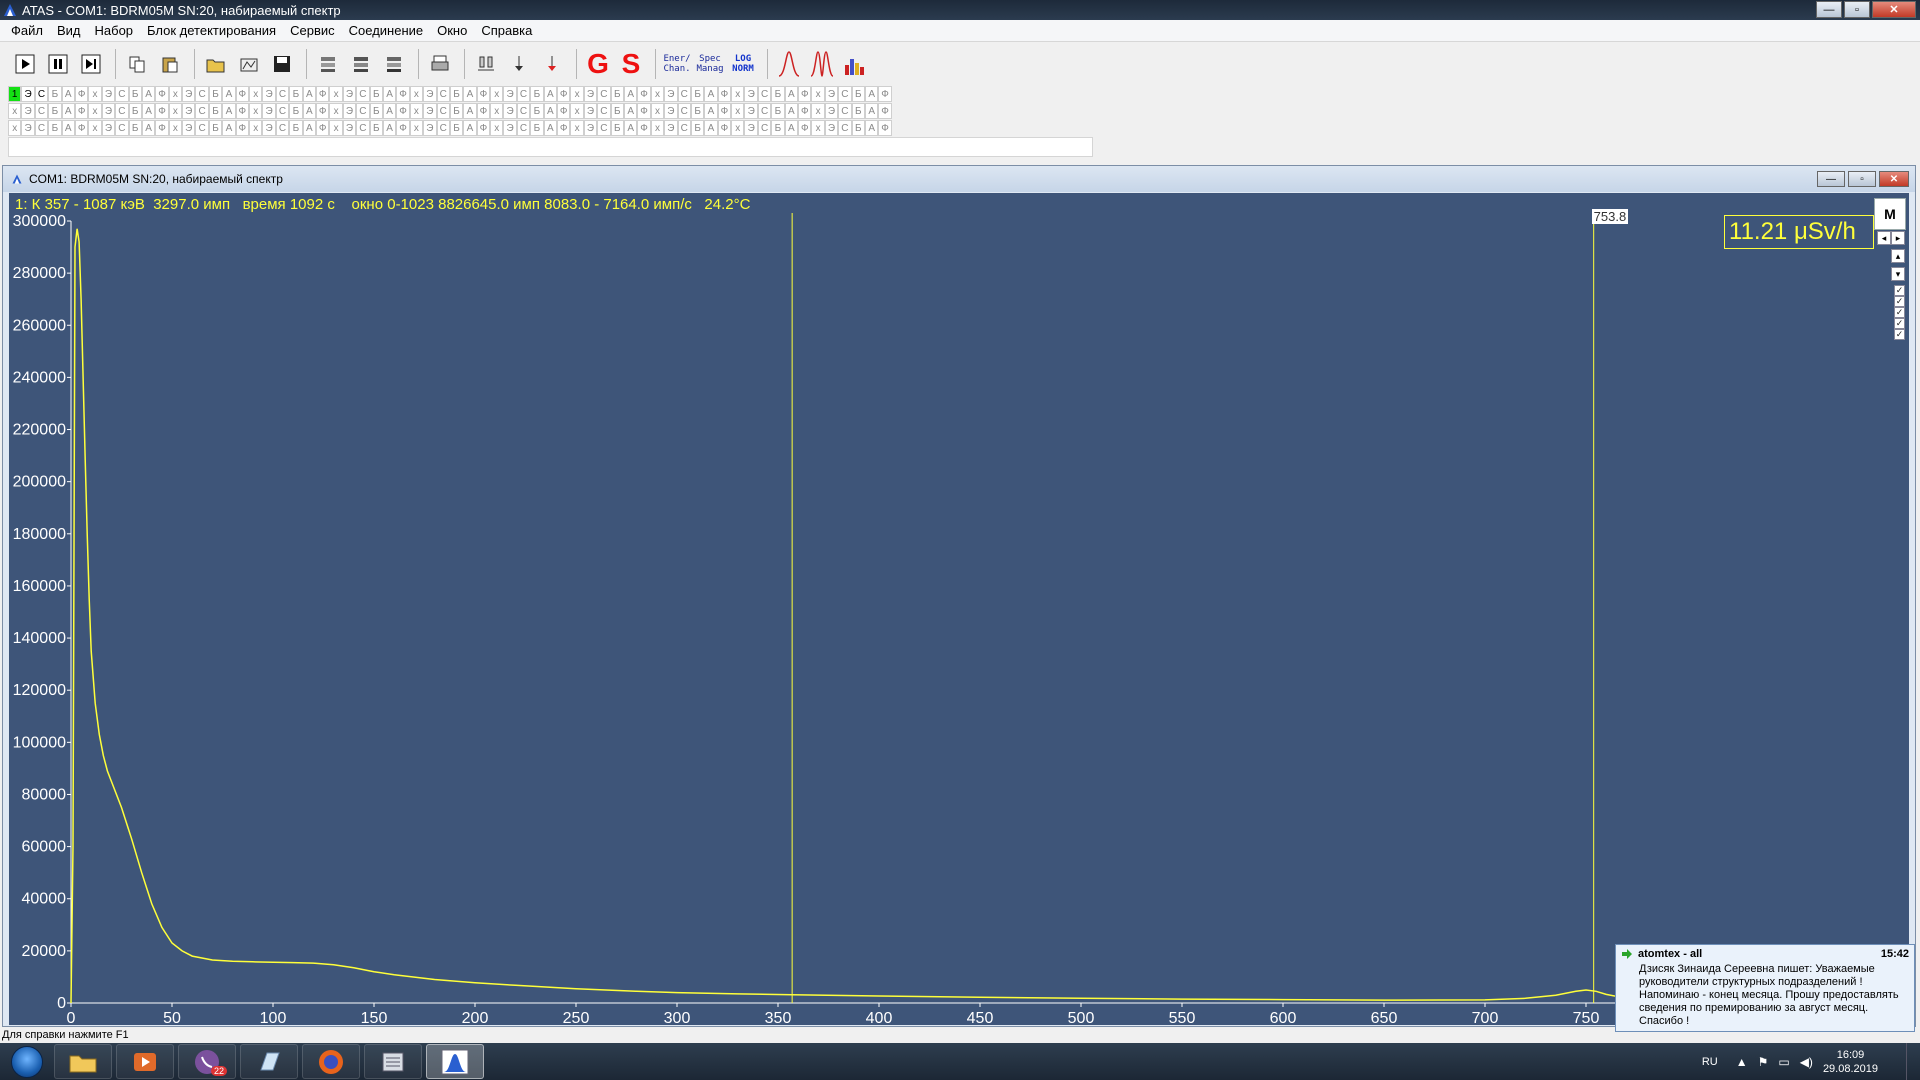 Image resolution: width=1920 pixels, height=1080 pixels. What do you see at coordinates (170, 64) in the screenshot?
I see `paste-button` at bounding box center [170, 64].